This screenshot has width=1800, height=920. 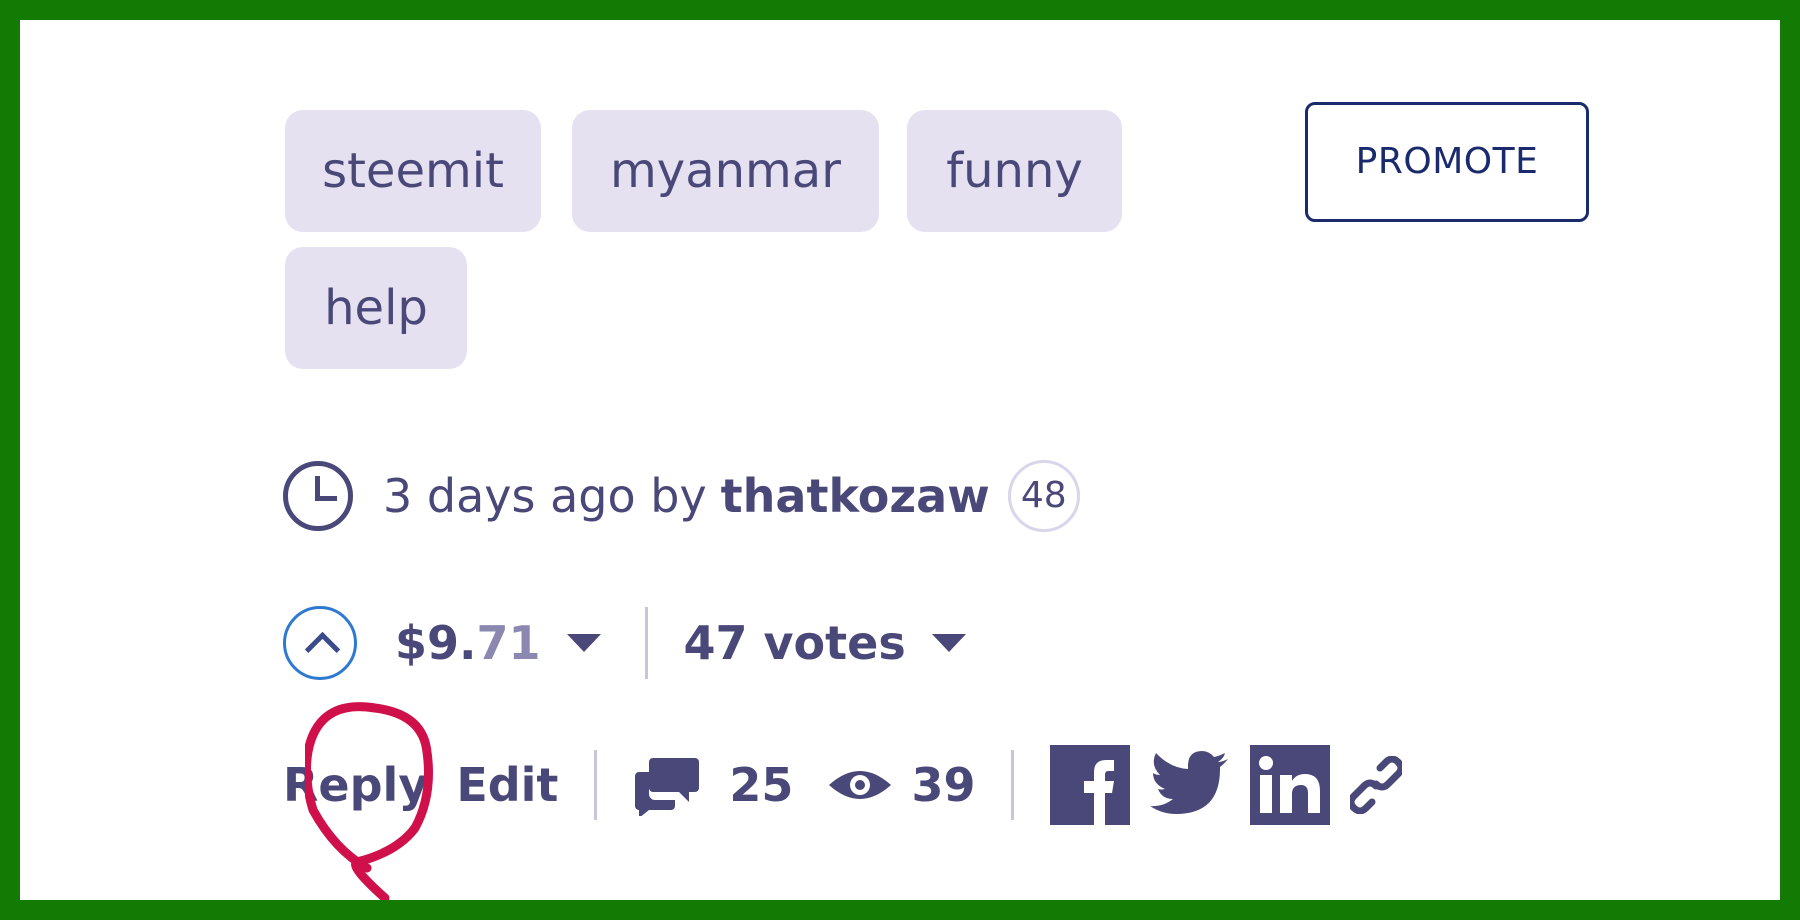 I want to click on votes-dropdown-caret-icon, so click(x=948, y=643).